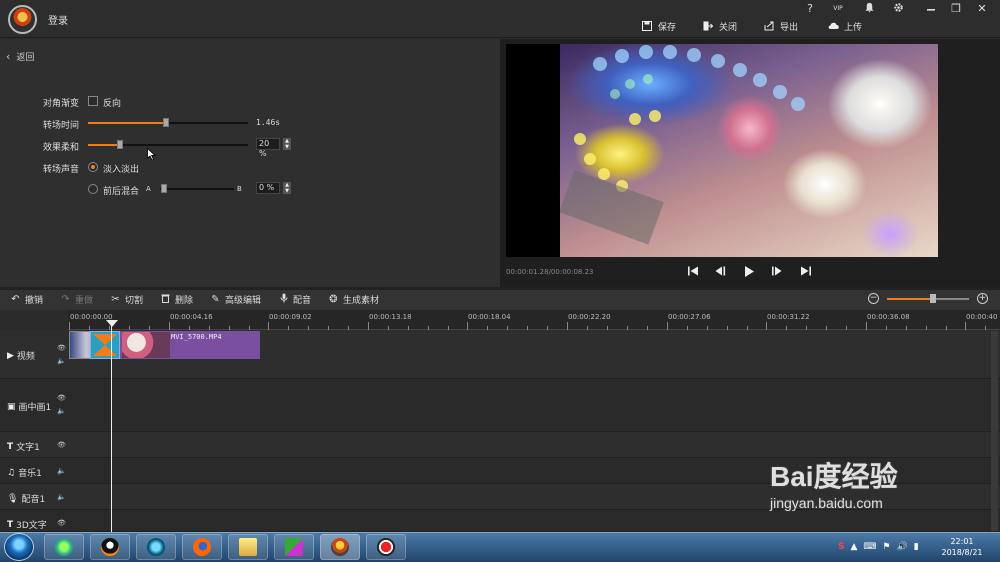 The height and width of the screenshot is (562, 1000). Describe the element at coordinates (982, 9) in the screenshot. I see `close-window-icon: ✕` at that location.